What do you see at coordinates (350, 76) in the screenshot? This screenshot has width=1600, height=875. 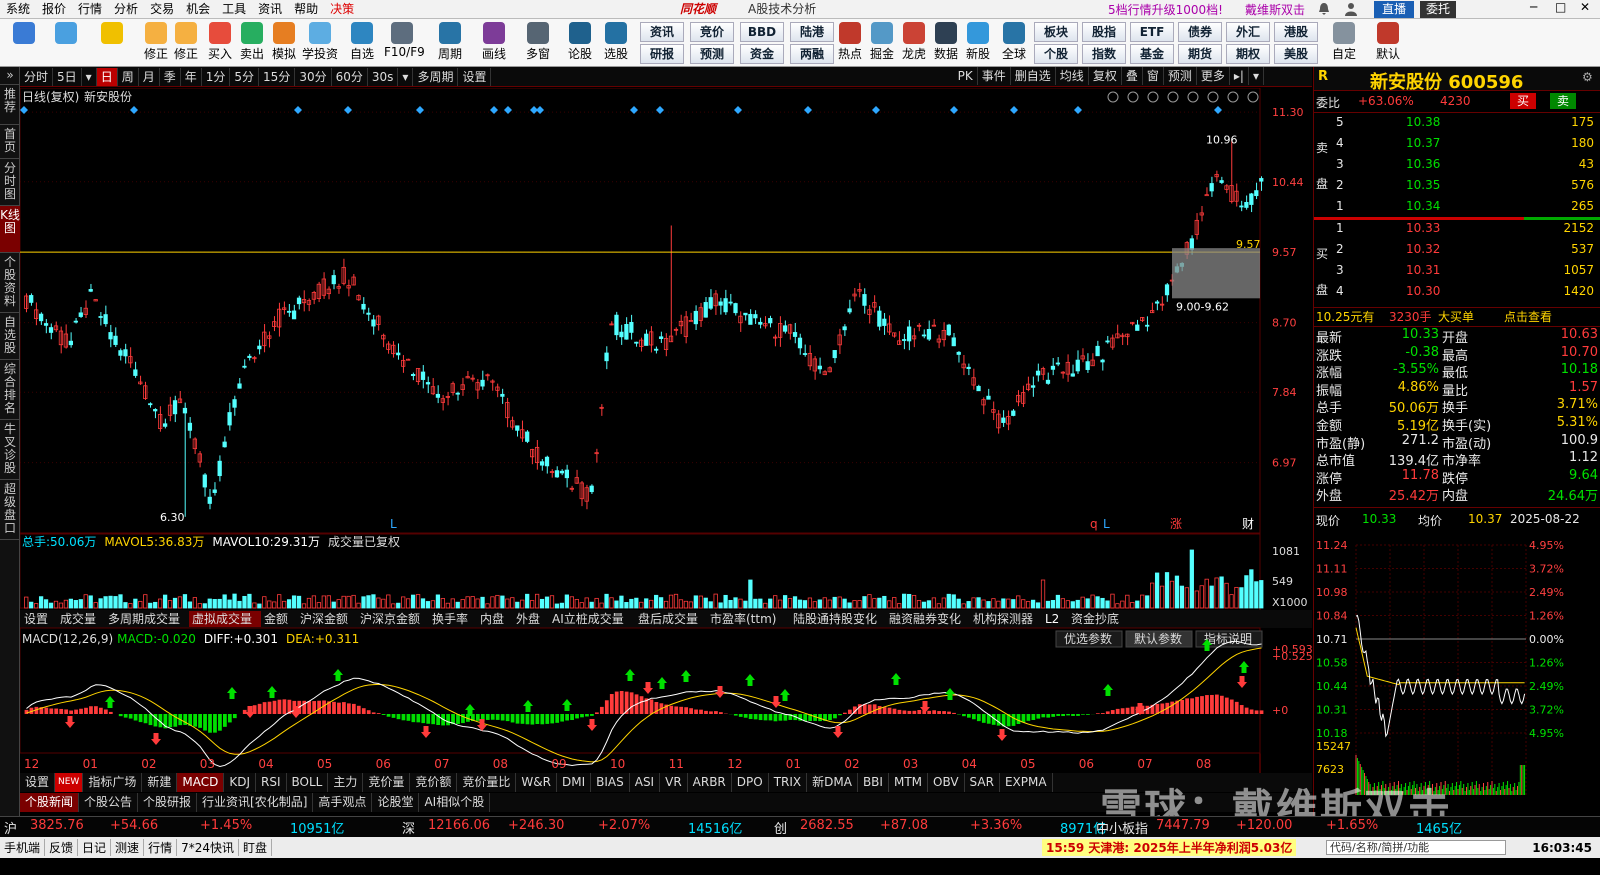 I see `period-tab: 60分` at bounding box center [350, 76].